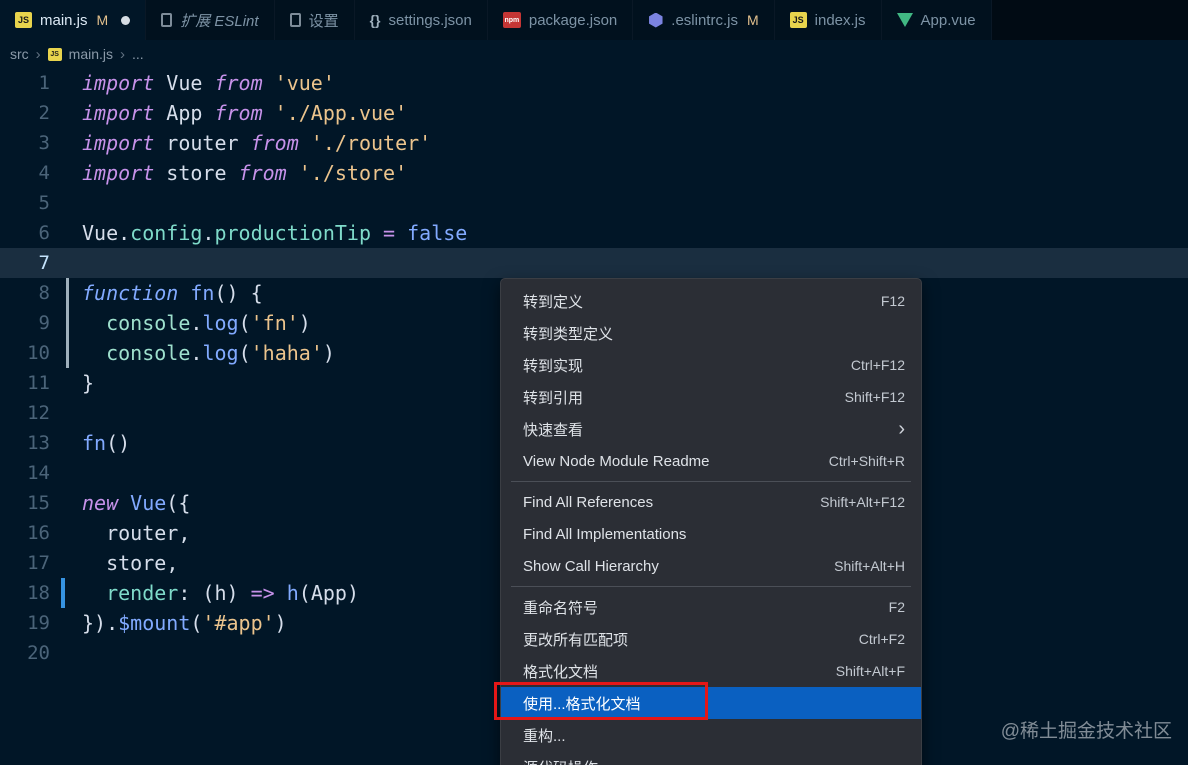 Image resolution: width=1188 pixels, height=765 pixels. What do you see at coordinates (594, 83) in the screenshot?
I see `code-line: 1 import Vue from 'vue'` at bounding box center [594, 83].